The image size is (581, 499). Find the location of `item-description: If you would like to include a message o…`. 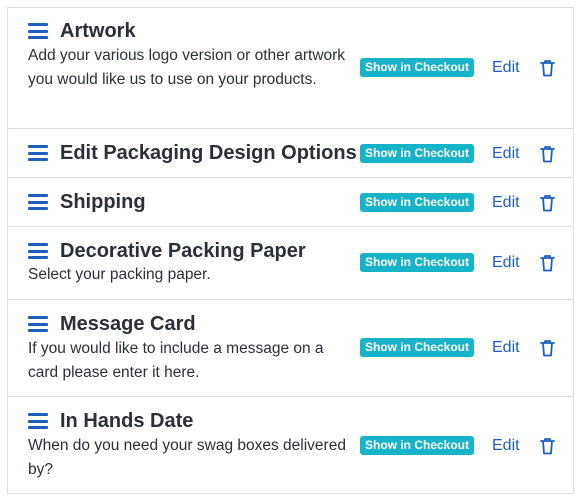

item-description: If you would like to include a message o… is located at coordinates (176, 360).